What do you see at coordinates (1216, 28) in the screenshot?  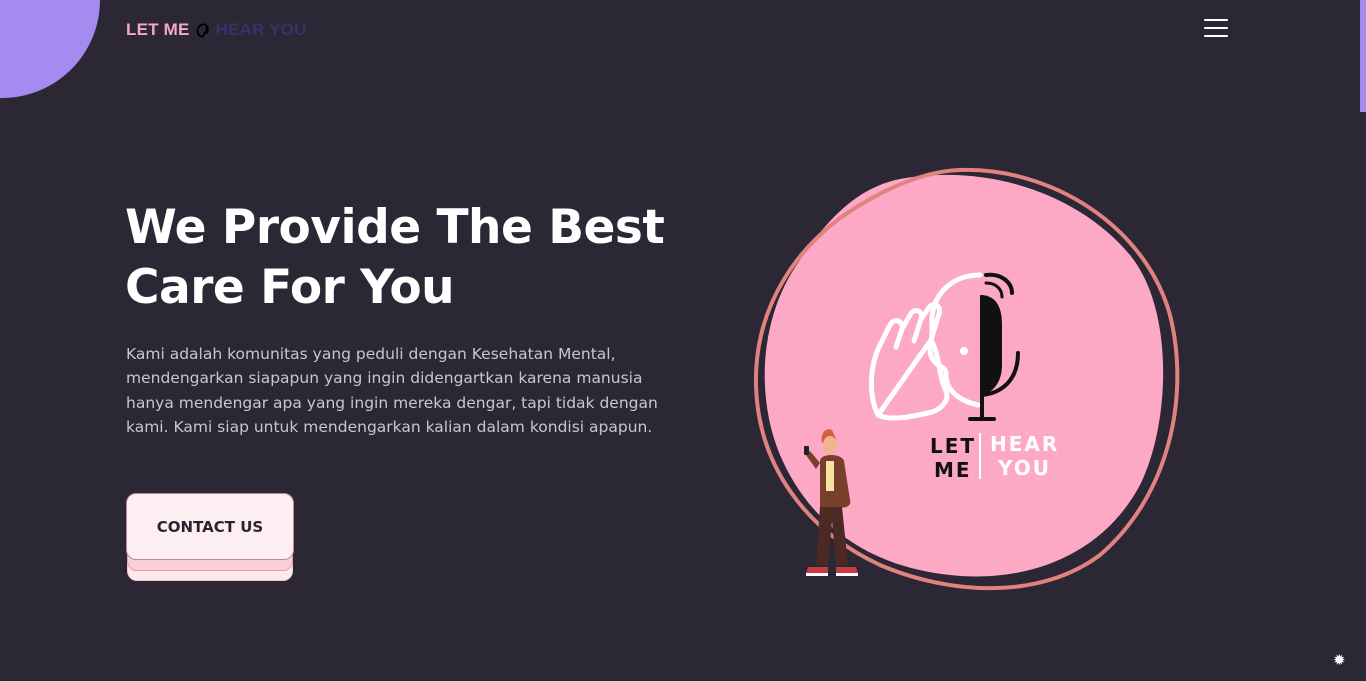 I see `hamburger-menu-icon` at bounding box center [1216, 28].